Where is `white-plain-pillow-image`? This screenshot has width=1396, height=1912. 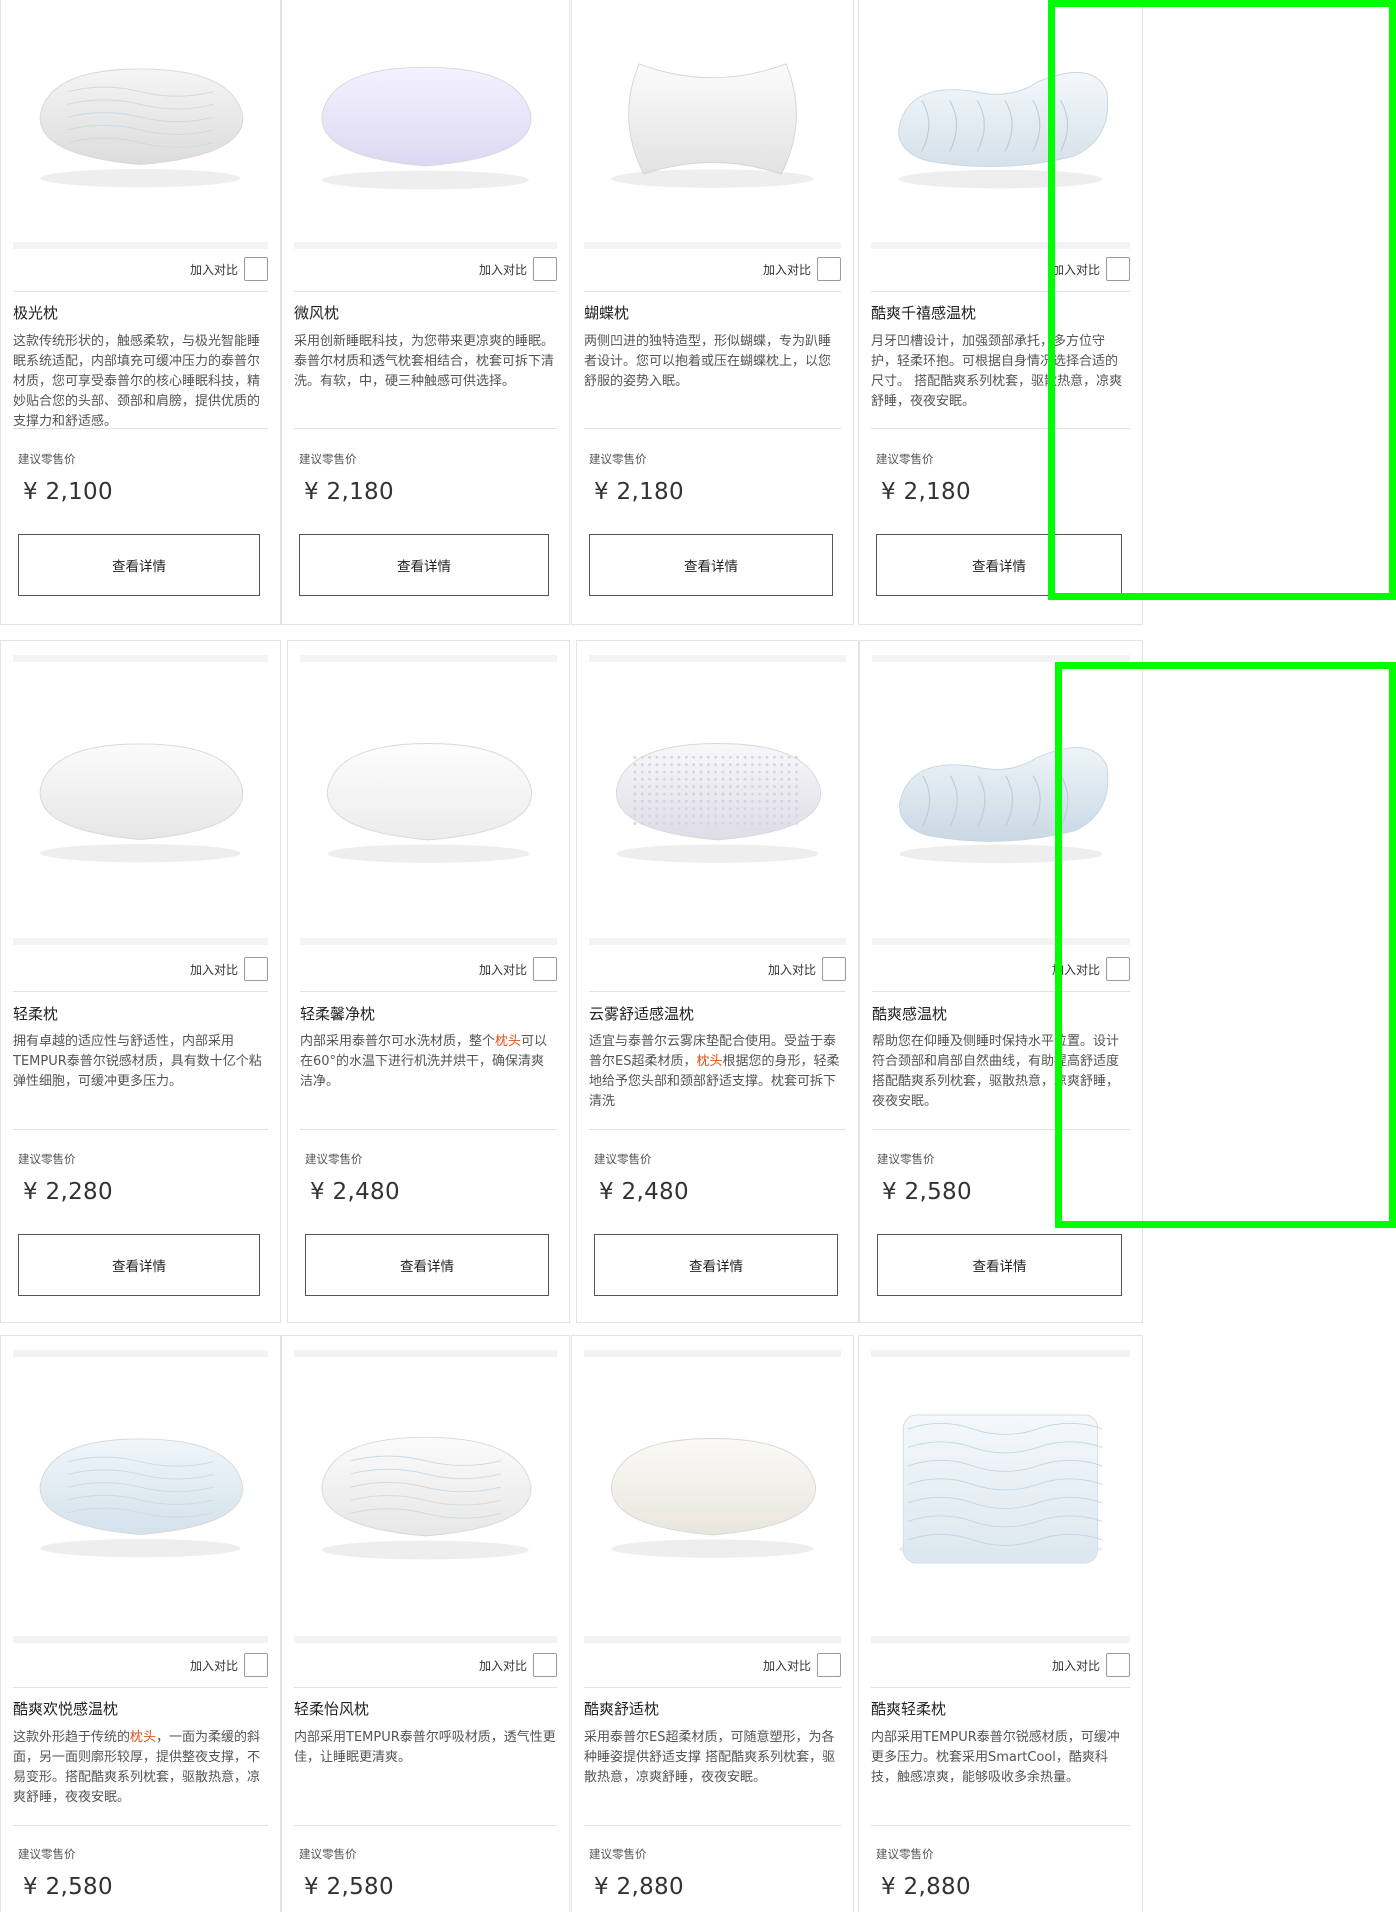 white-plain-pillow-image is located at coordinates (428, 794).